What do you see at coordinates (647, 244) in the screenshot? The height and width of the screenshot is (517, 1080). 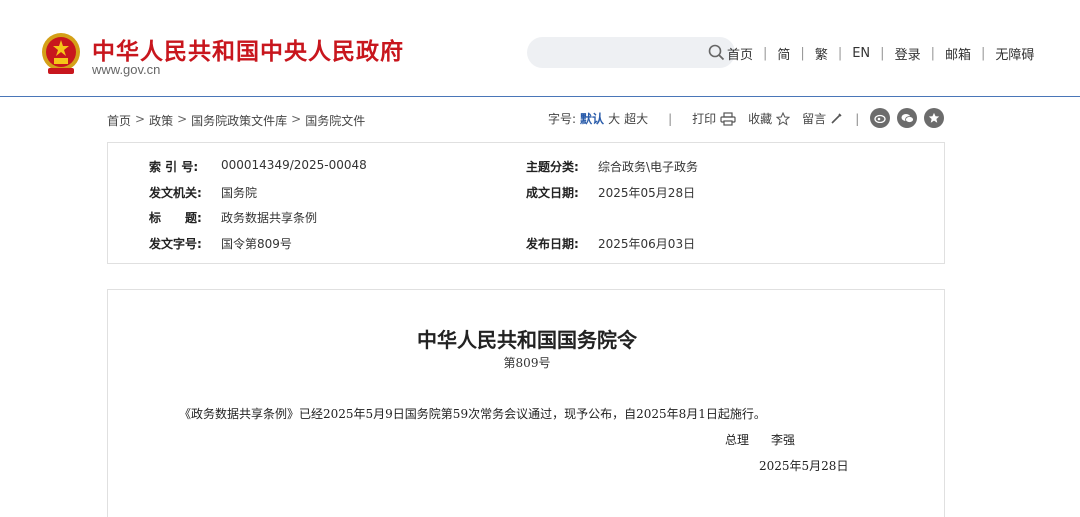 I see `info-value: 2025年06月03日` at bounding box center [647, 244].